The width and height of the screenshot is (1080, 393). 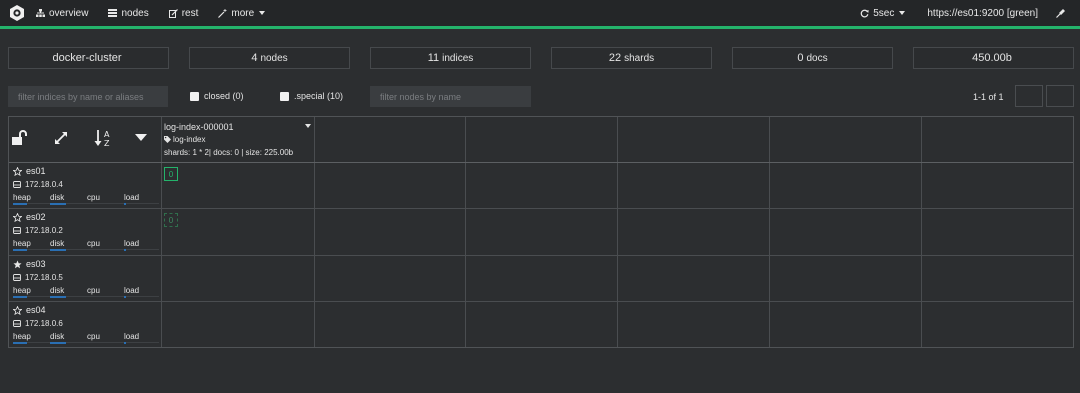 I want to click on nav-overview: overview, so click(x=62, y=13).